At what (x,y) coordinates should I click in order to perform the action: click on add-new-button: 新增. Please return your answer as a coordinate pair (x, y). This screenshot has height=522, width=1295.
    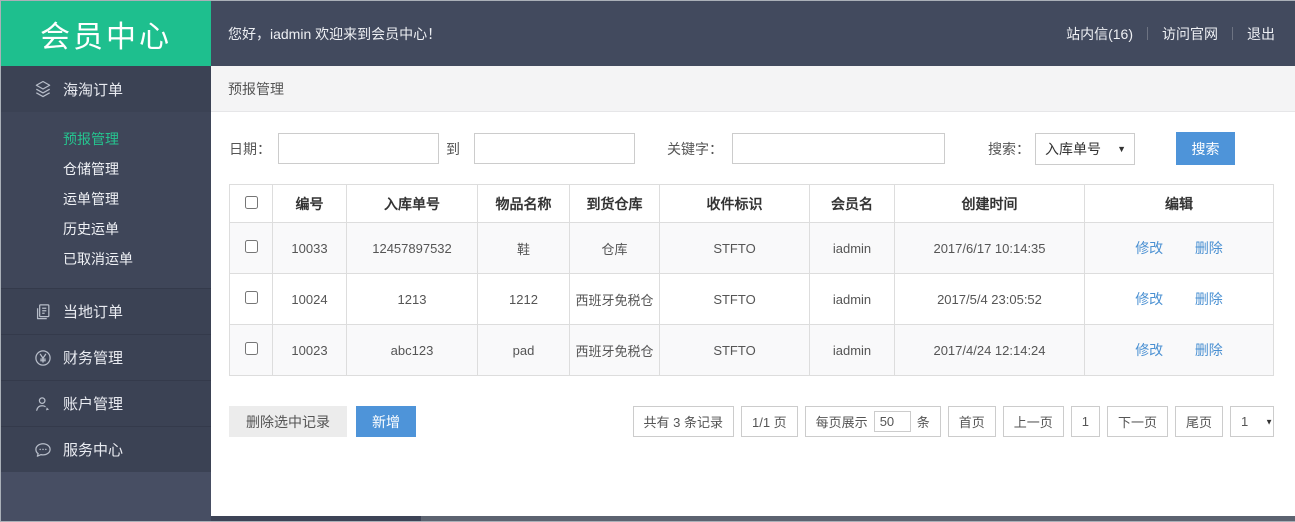
    Looking at the image, I should click on (386, 421).